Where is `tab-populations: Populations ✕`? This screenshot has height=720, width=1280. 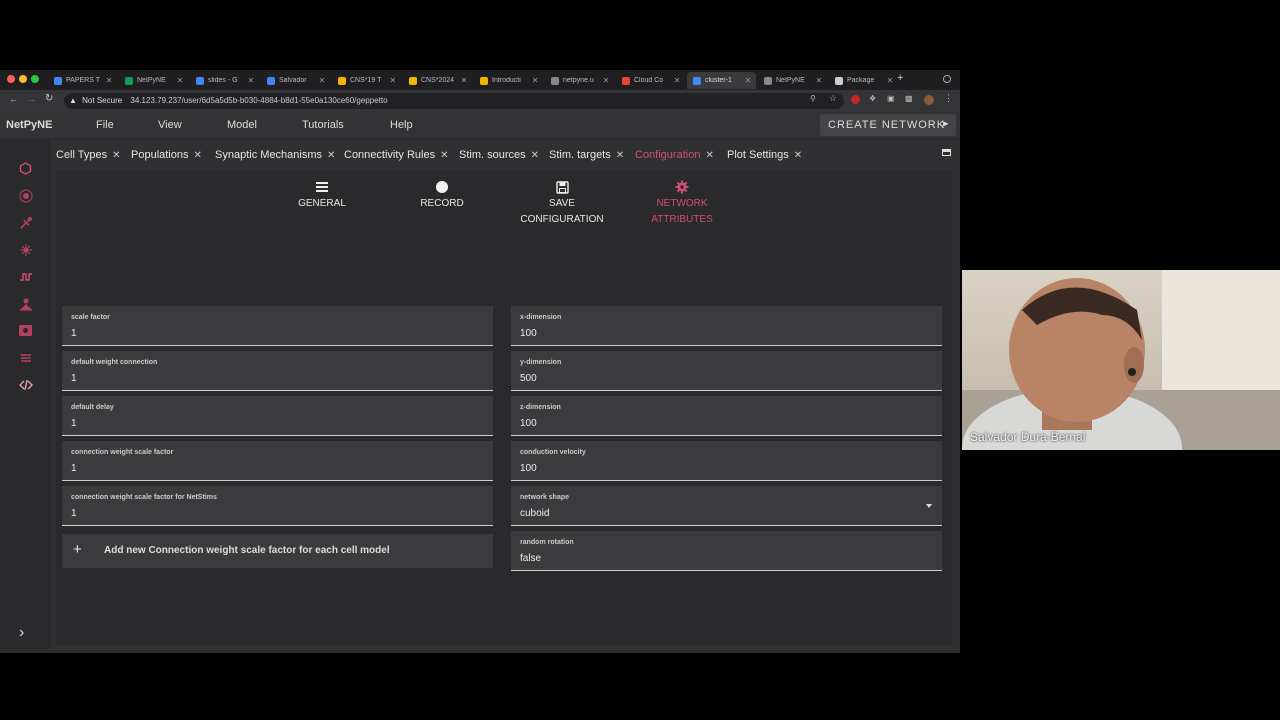 tab-populations: Populations ✕ is located at coordinates (166, 155).